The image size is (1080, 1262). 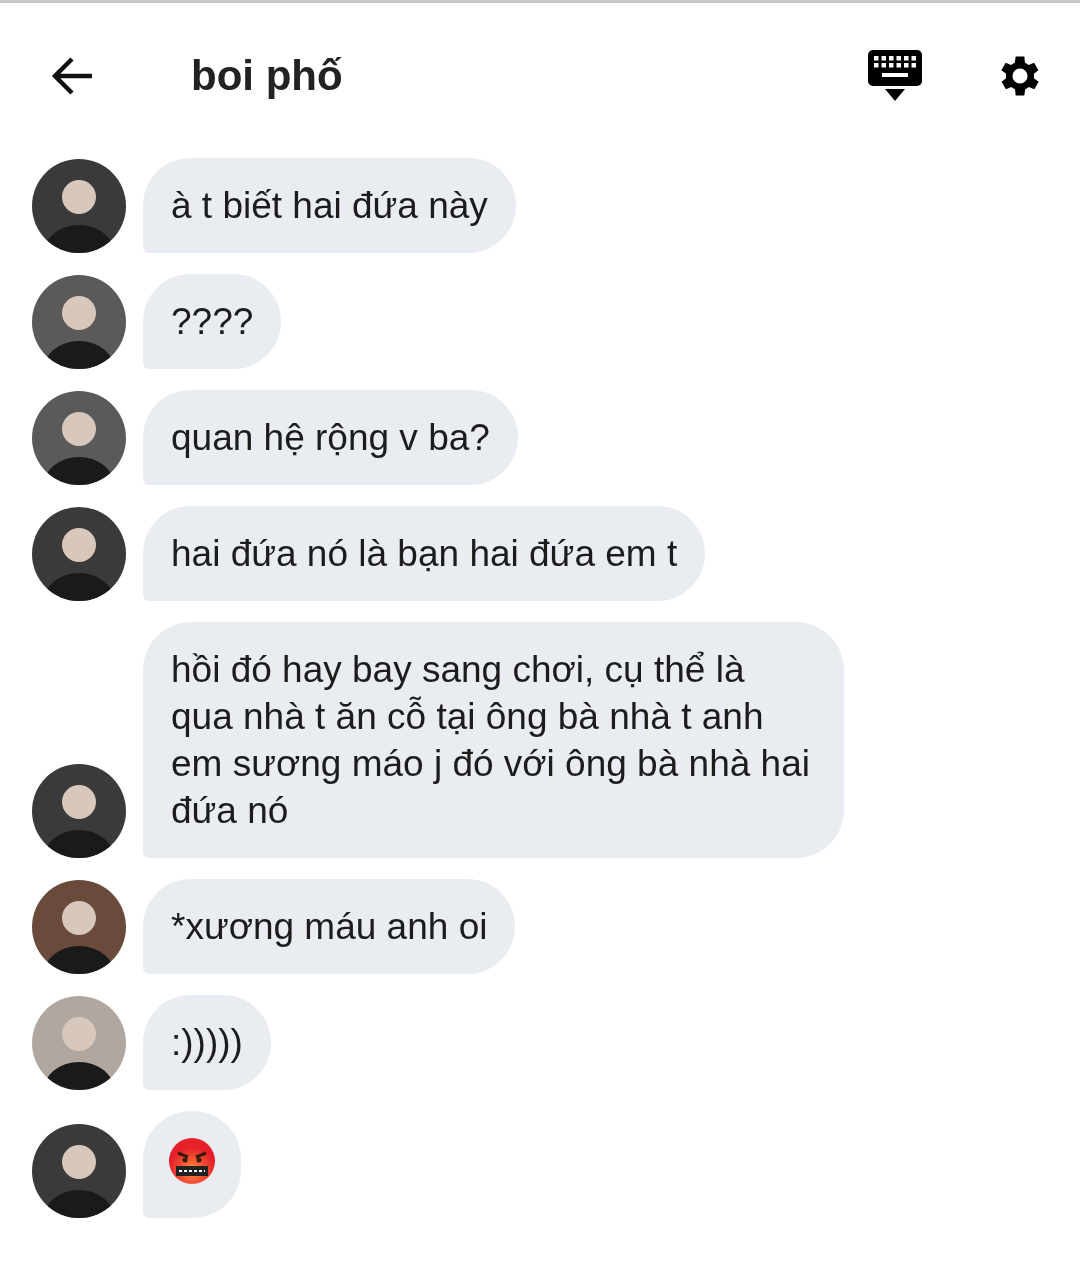 What do you see at coordinates (424, 553) in the screenshot?
I see `message-bubble: hai đứa nó là bạn hai đứa em t` at bounding box center [424, 553].